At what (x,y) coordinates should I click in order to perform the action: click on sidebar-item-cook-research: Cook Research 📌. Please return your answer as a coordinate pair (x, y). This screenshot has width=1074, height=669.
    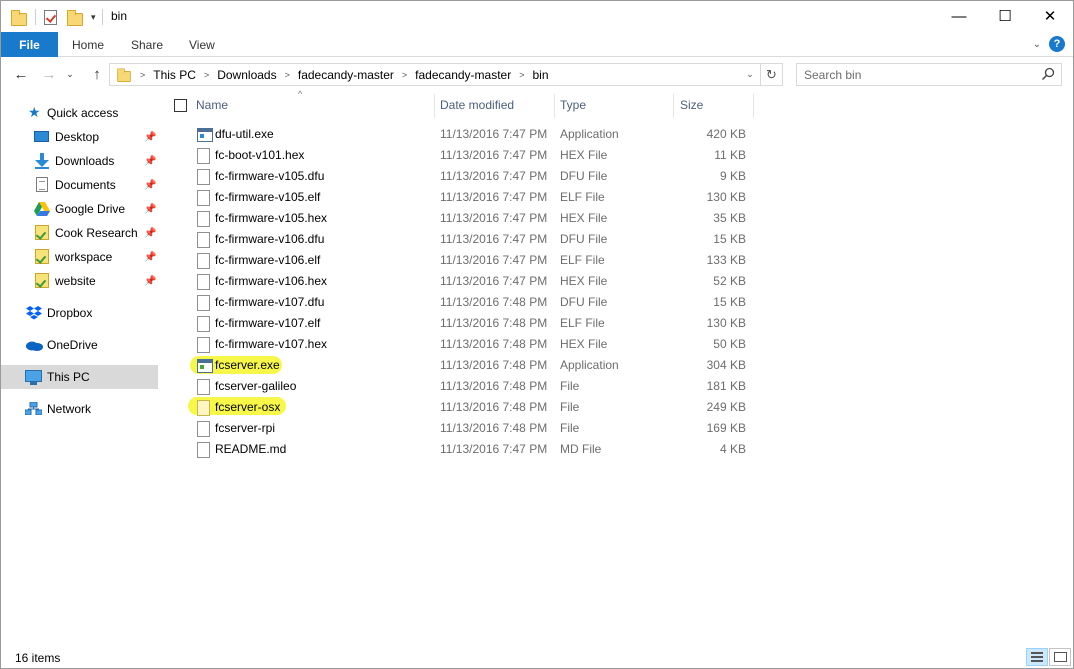
    Looking at the image, I should click on (79, 233).